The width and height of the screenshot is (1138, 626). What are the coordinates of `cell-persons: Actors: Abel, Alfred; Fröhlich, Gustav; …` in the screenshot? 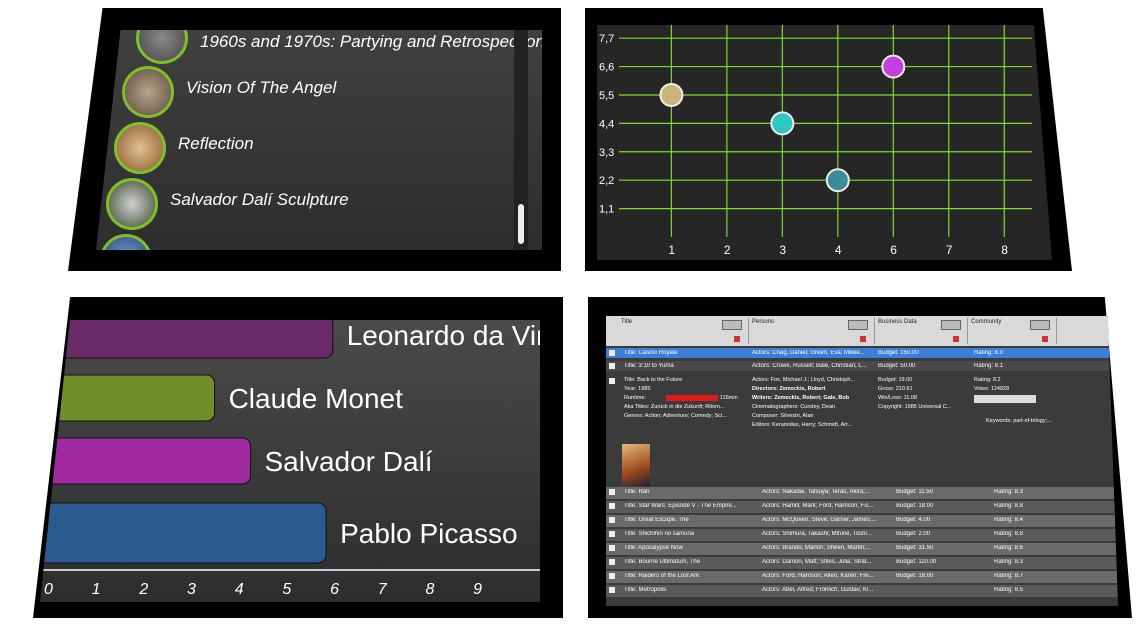 It's located at (818, 590).